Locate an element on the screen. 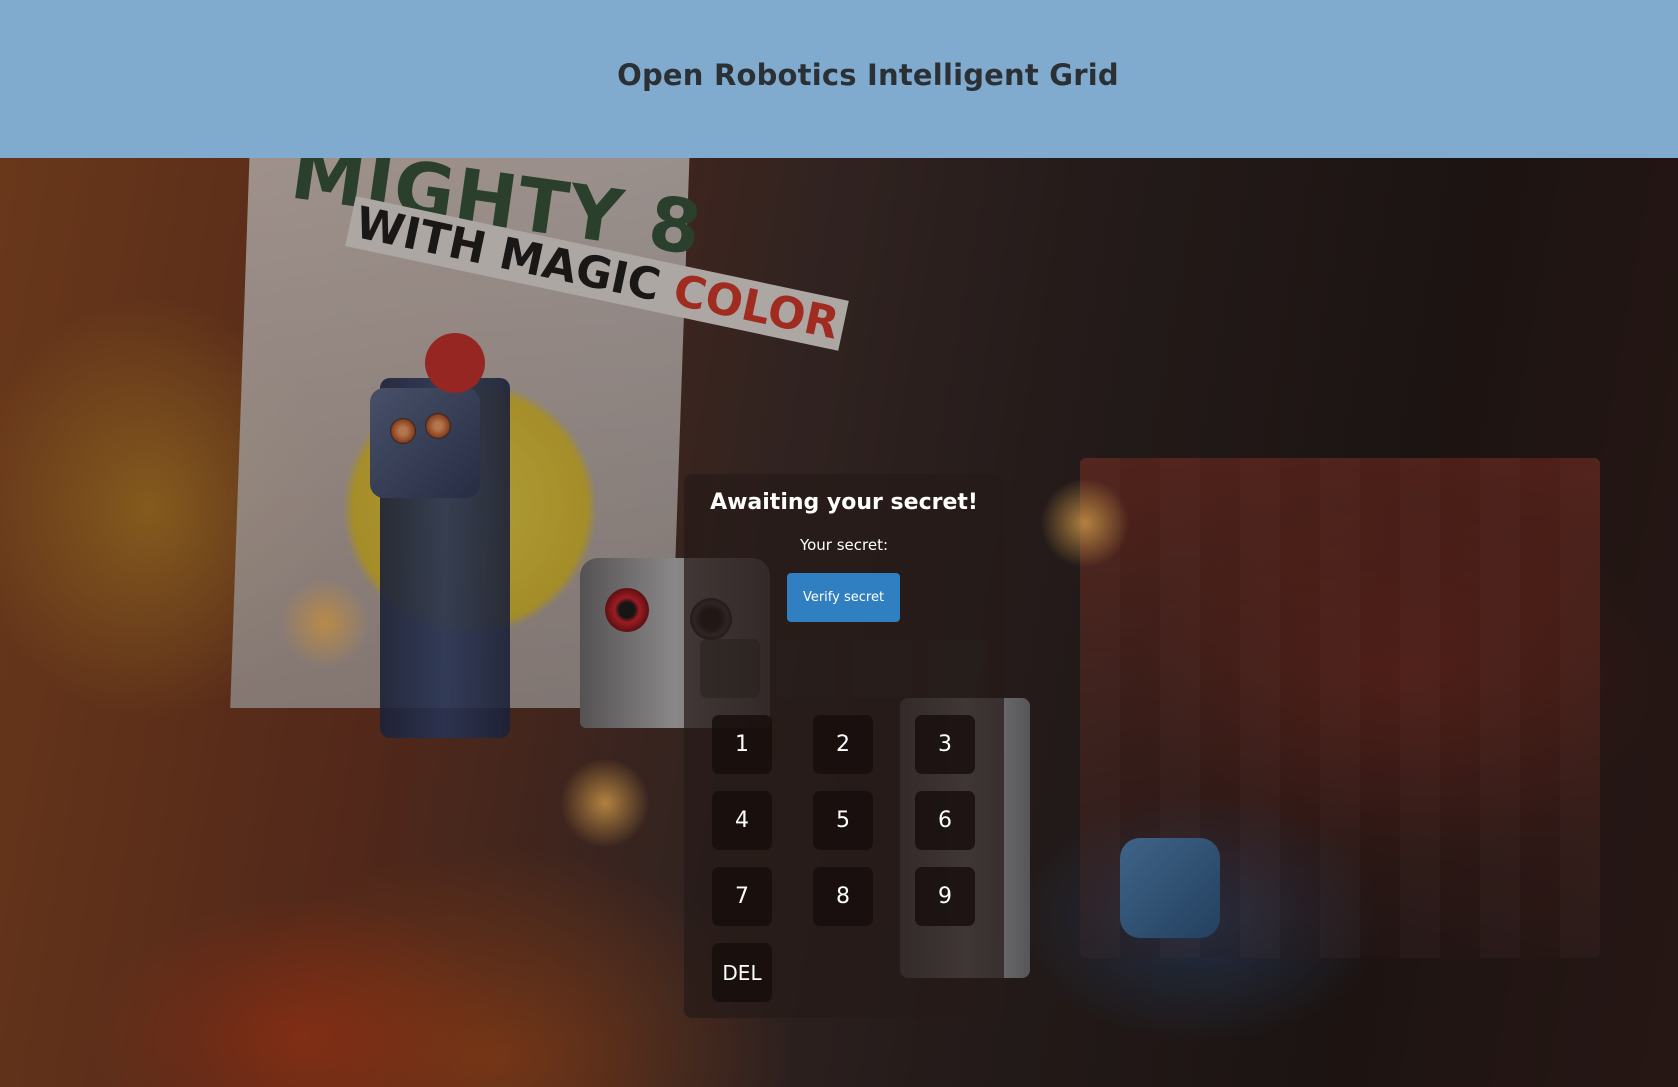 The height and width of the screenshot is (1087, 1678). secret-label: Your secret: is located at coordinates (844, 545).